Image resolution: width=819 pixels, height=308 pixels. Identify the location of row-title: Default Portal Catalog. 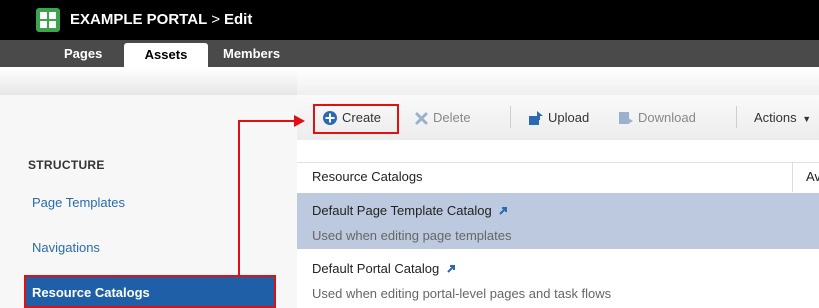
(384, 268).